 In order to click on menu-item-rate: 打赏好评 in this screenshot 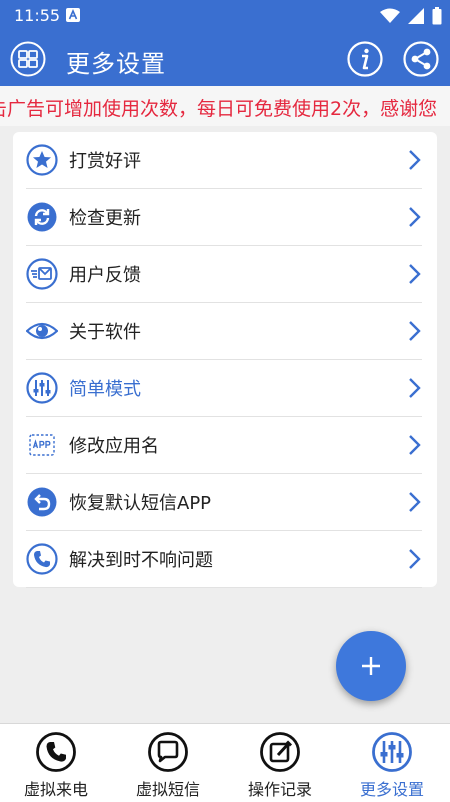, I will do `click(224, 160)`.